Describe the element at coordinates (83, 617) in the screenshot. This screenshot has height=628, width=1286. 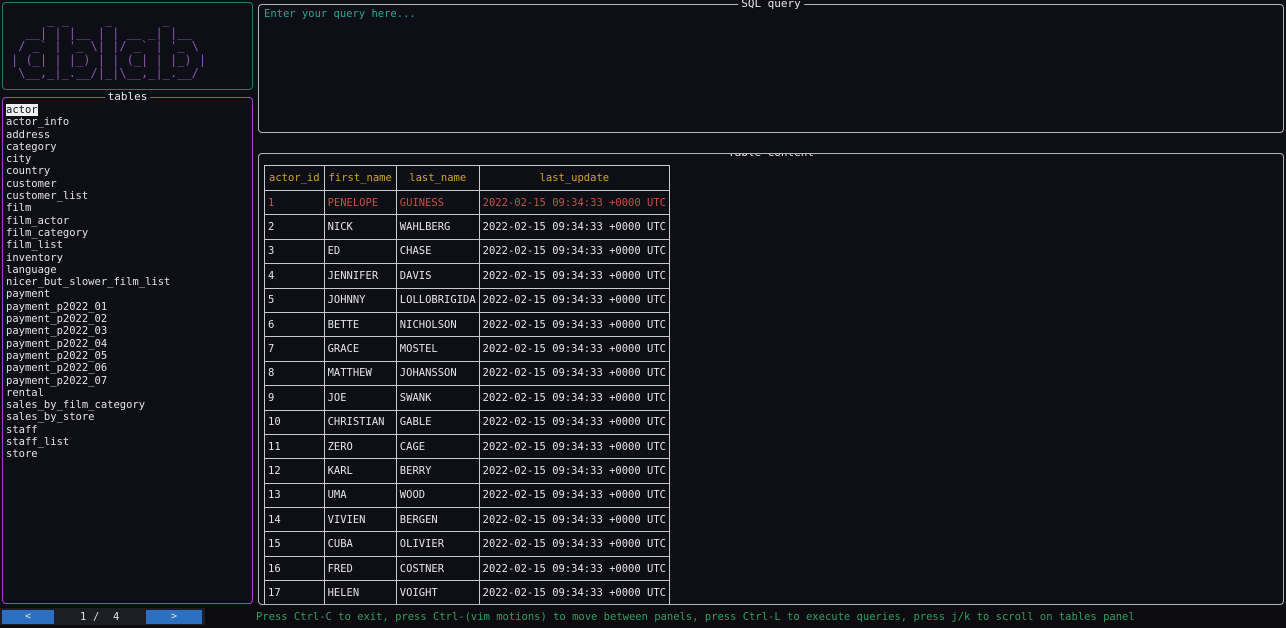
I see `current-page: 1` at that location.